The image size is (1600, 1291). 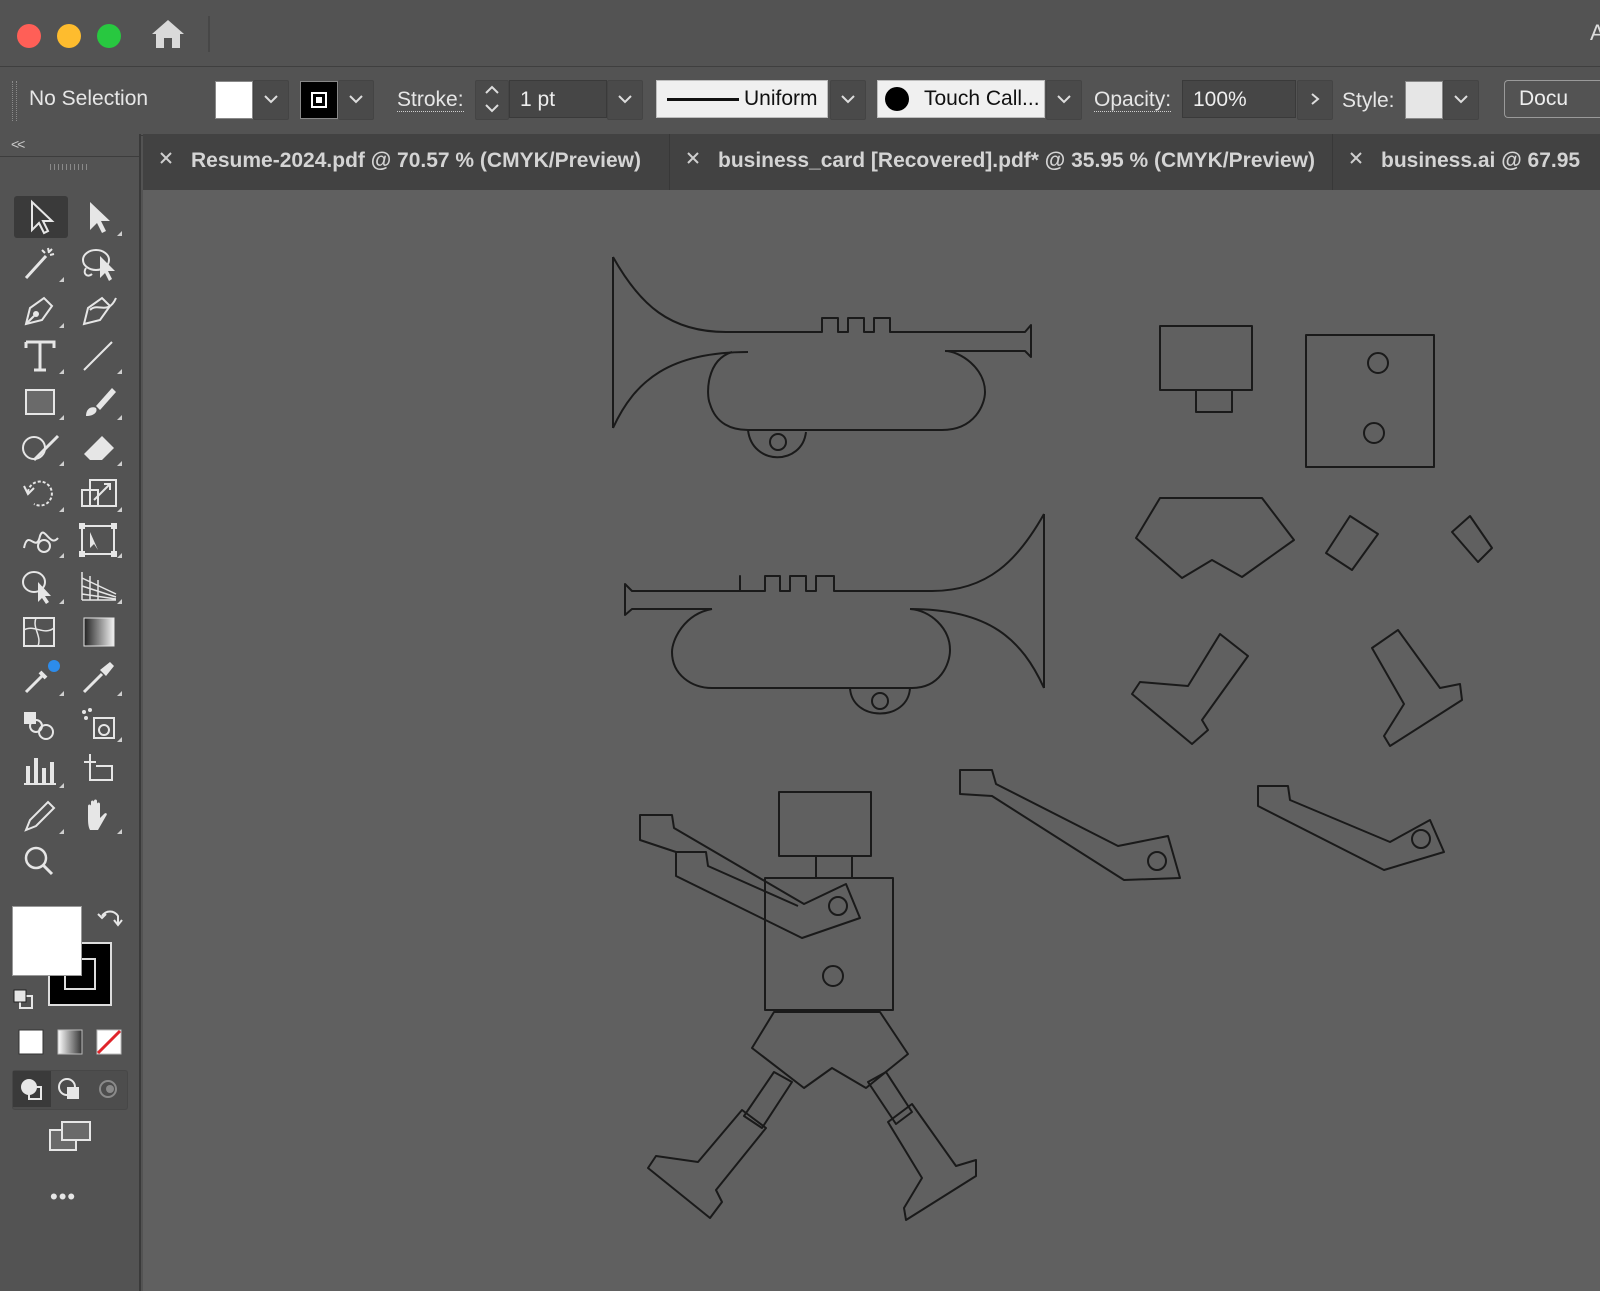 What do you see at coordinates (430, 100) in the screenshot?
I see `stroke-label: Stroke:` at bounding box center [430, 100].